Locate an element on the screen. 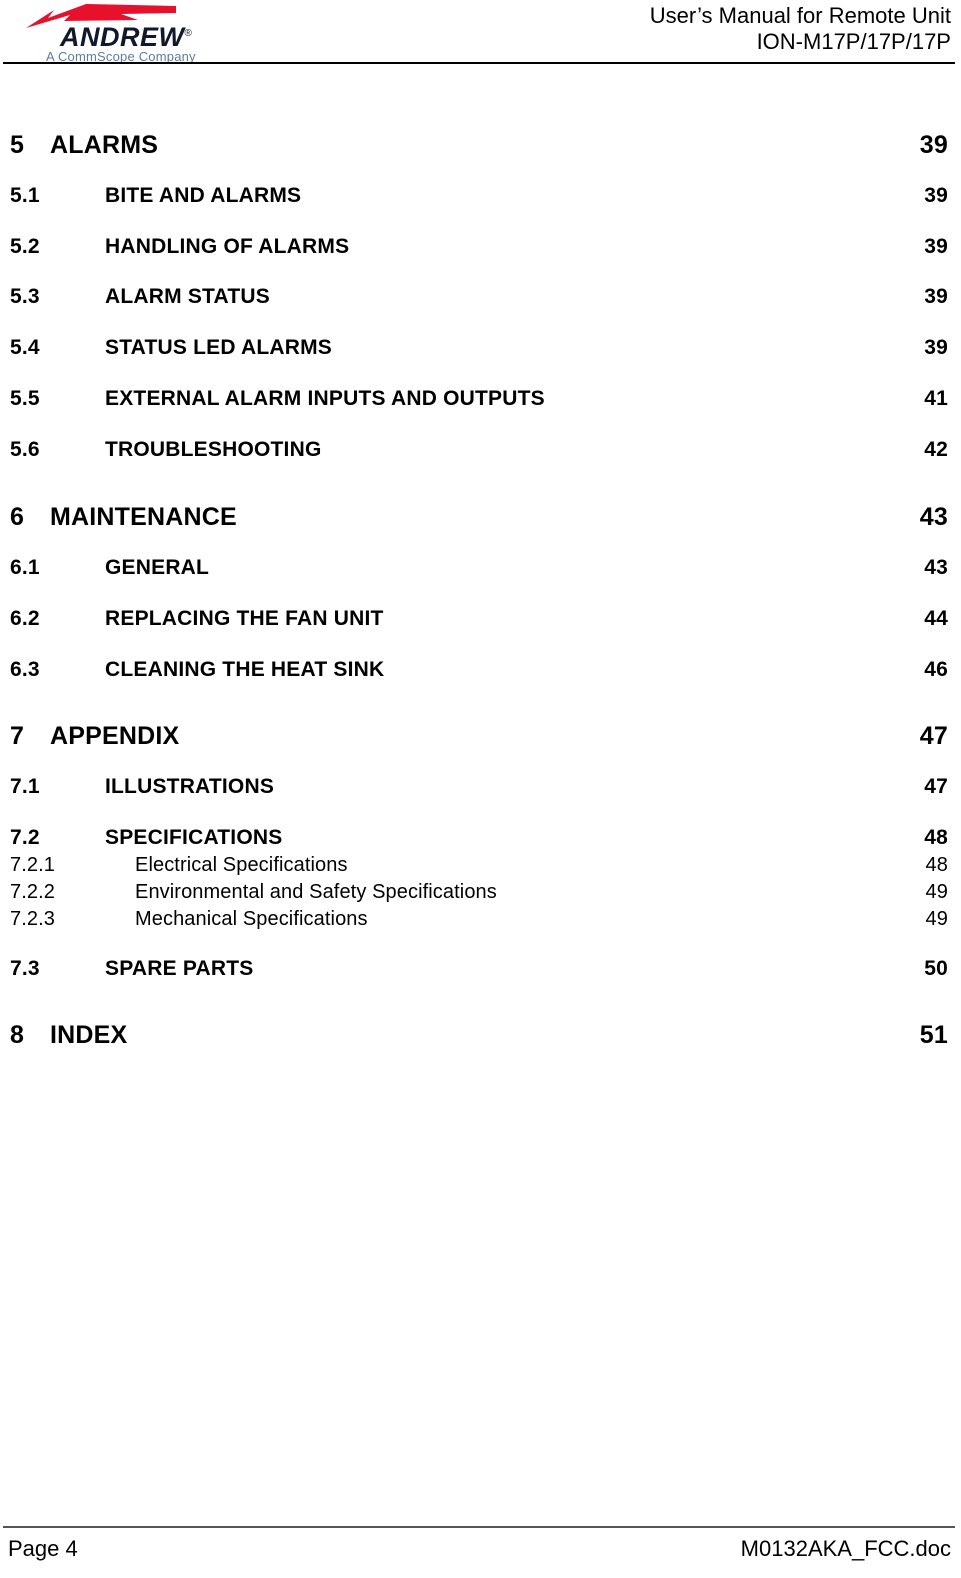 The height and width of the screenshot is (1578, 961). toc-entry-title: CLEANING THE HEAT SINK is located at coordinates (245, 669).